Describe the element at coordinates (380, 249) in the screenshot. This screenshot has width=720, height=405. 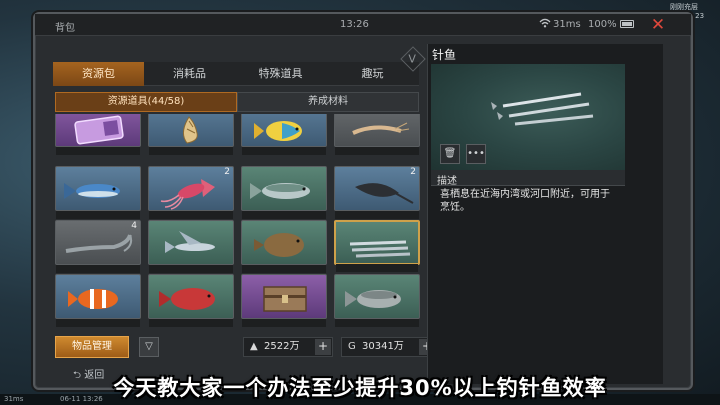
I see `needlefish-icon` at that location.